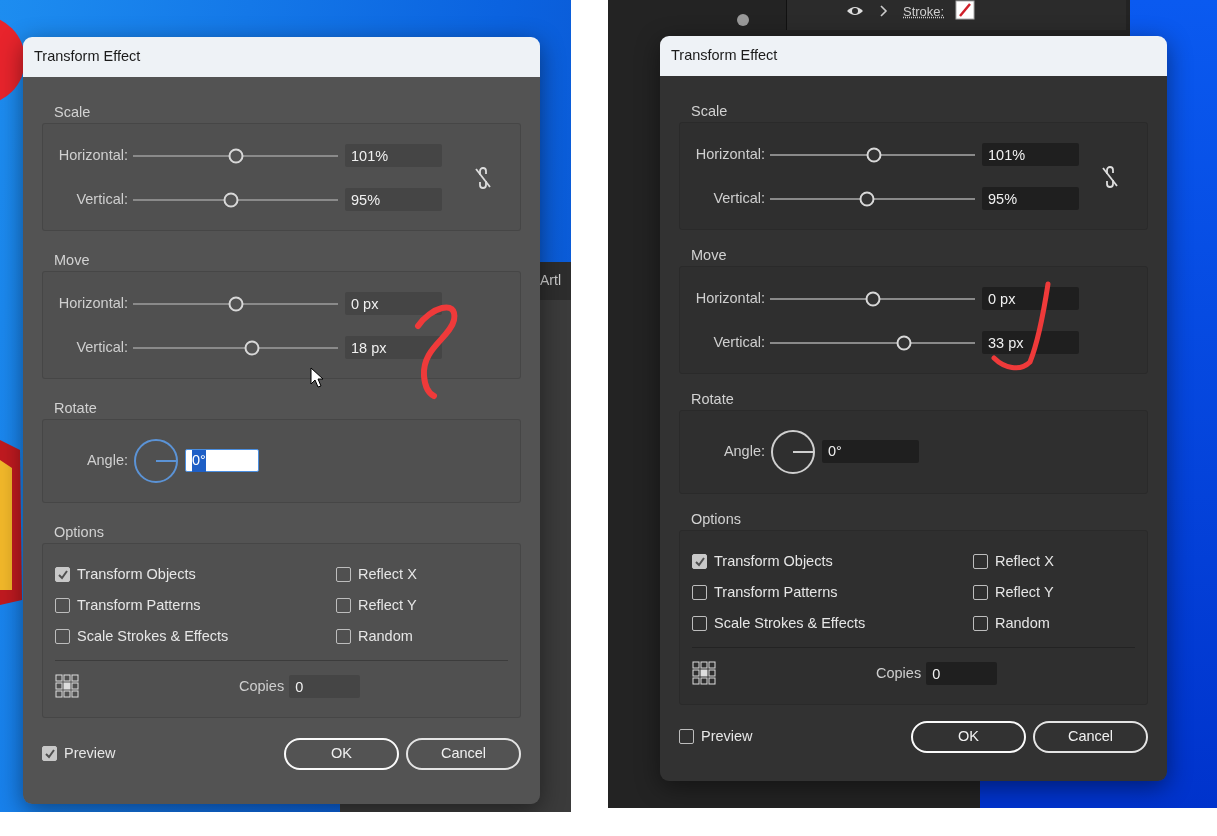 The image size is (1217, 836). Describe the element at coordinates (924, 12) in the screenshot. I see `stroke-label: Stroke:` at that location.